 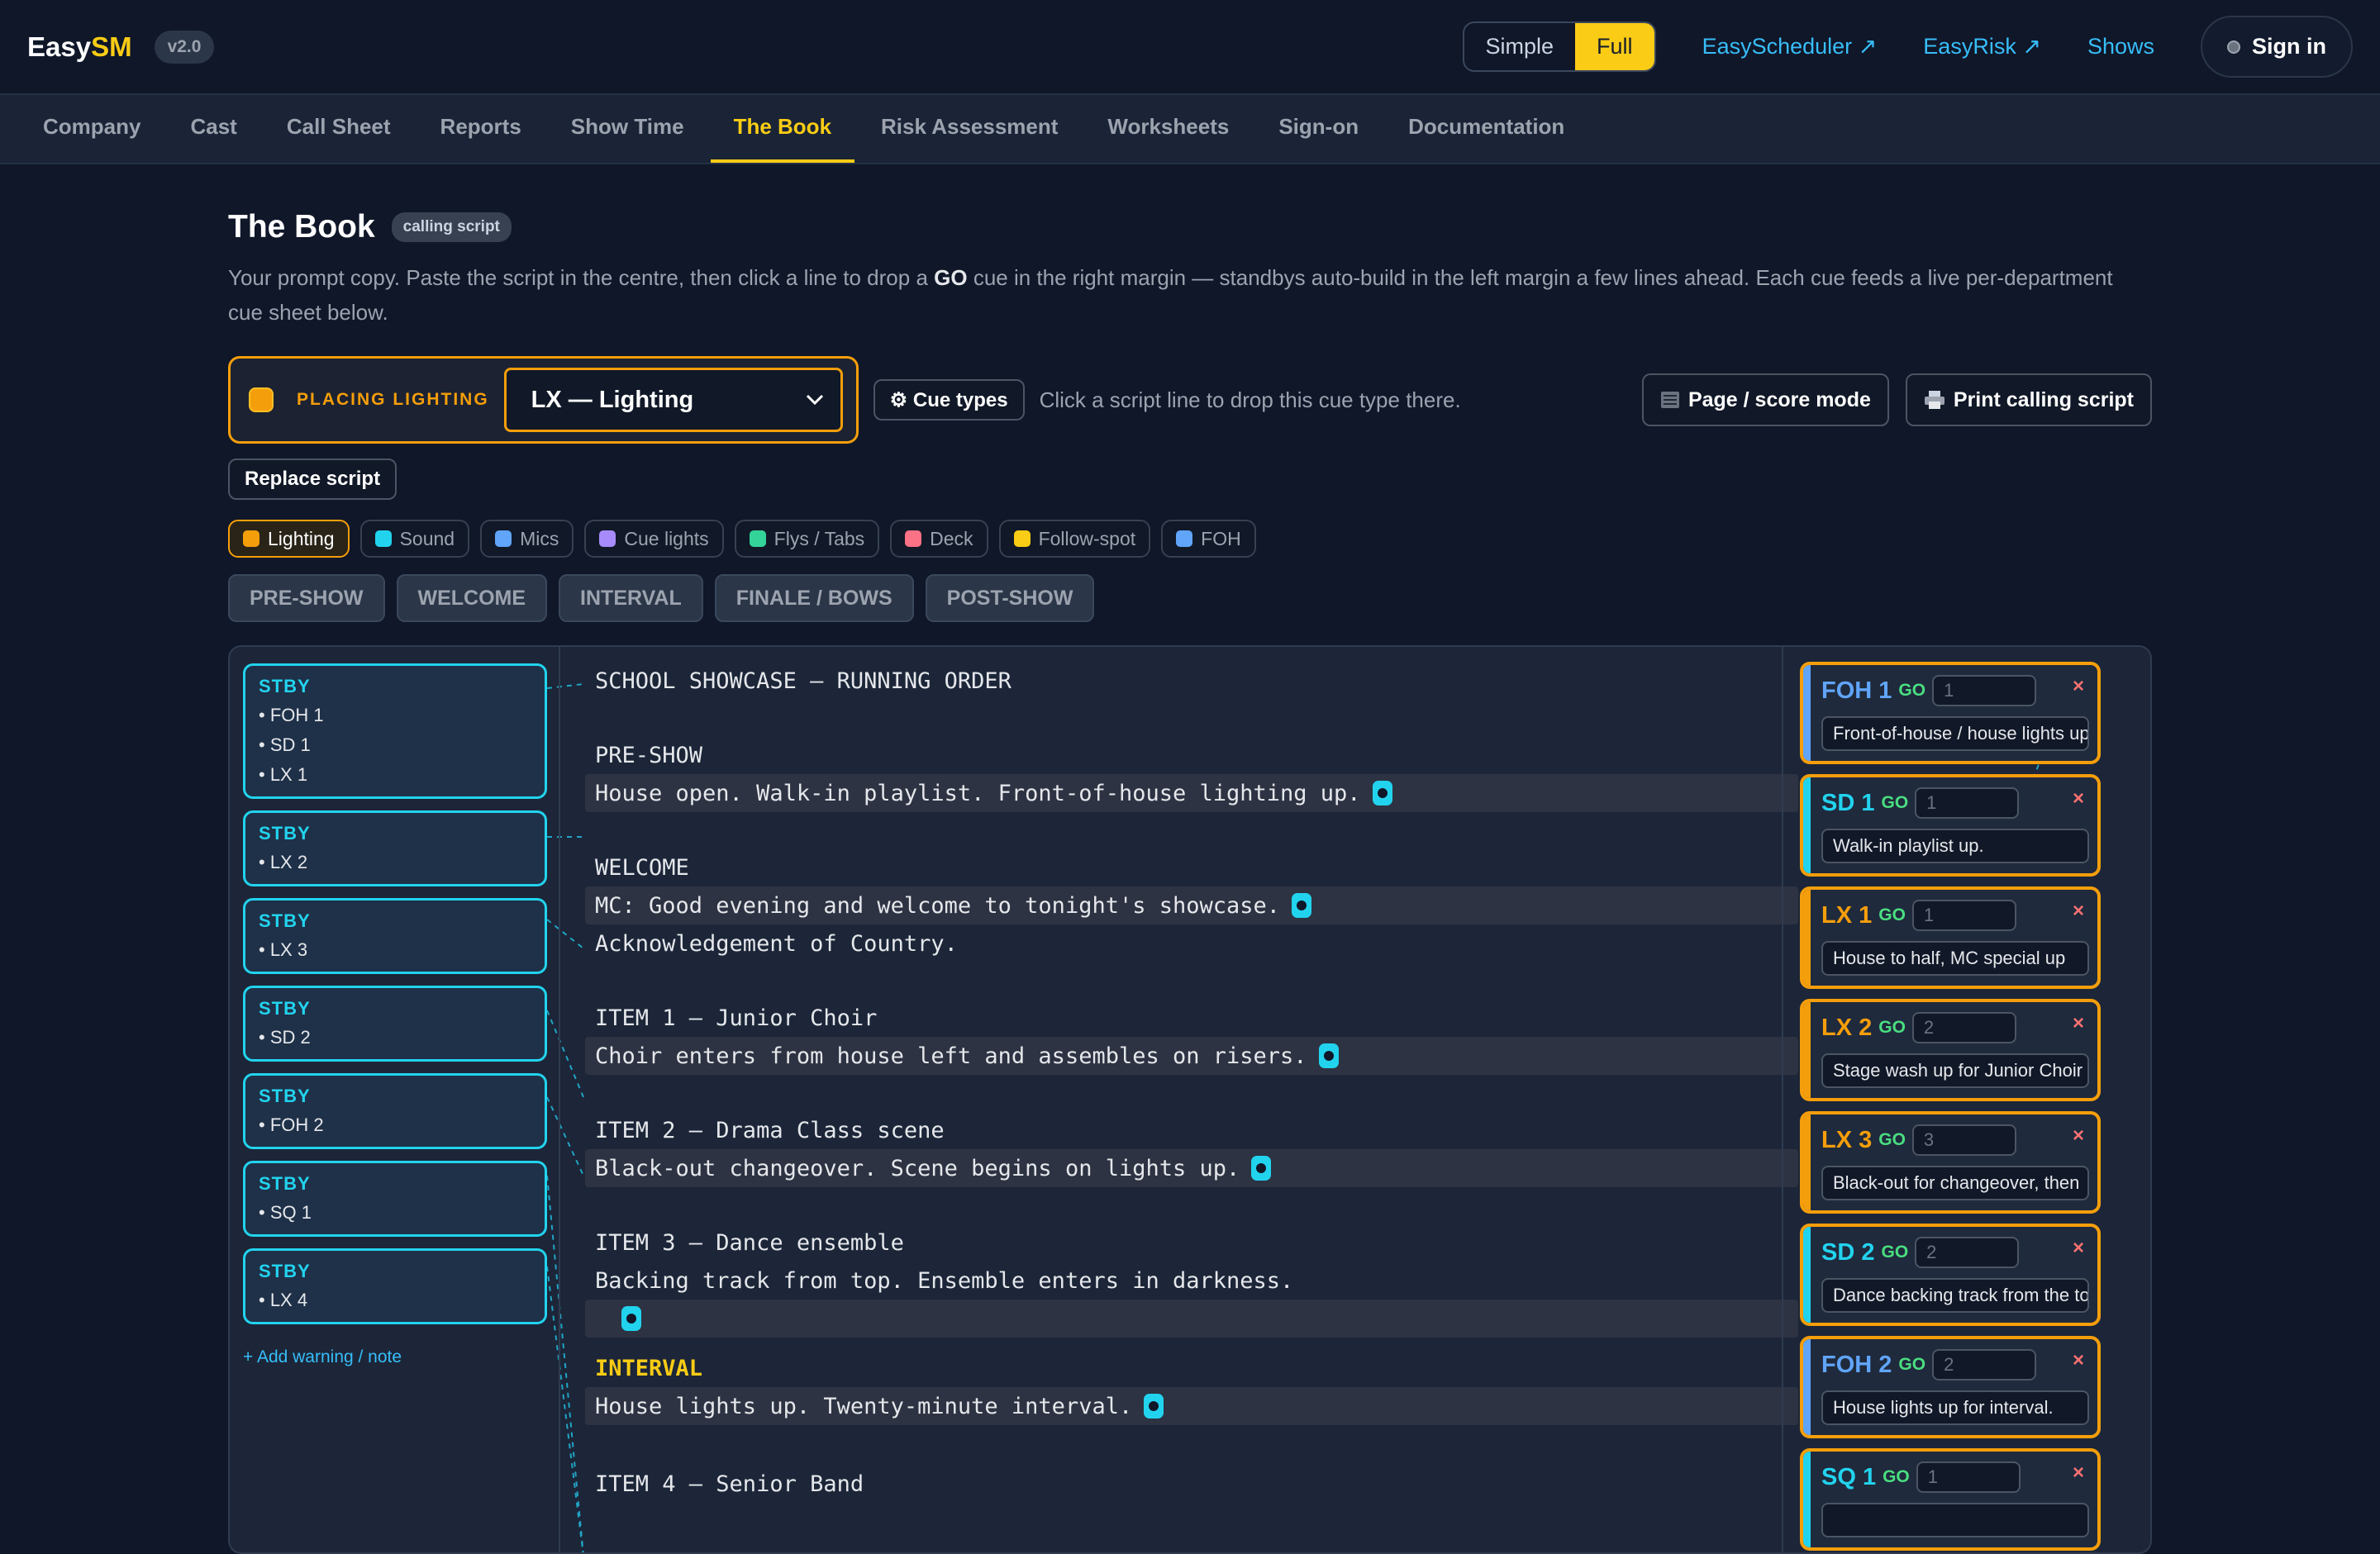 What do you see at coordinates (1074, 539) in the screenshot?
I see `chip-follow-spot: Follow-spot` at bounding box center [1074, 539].